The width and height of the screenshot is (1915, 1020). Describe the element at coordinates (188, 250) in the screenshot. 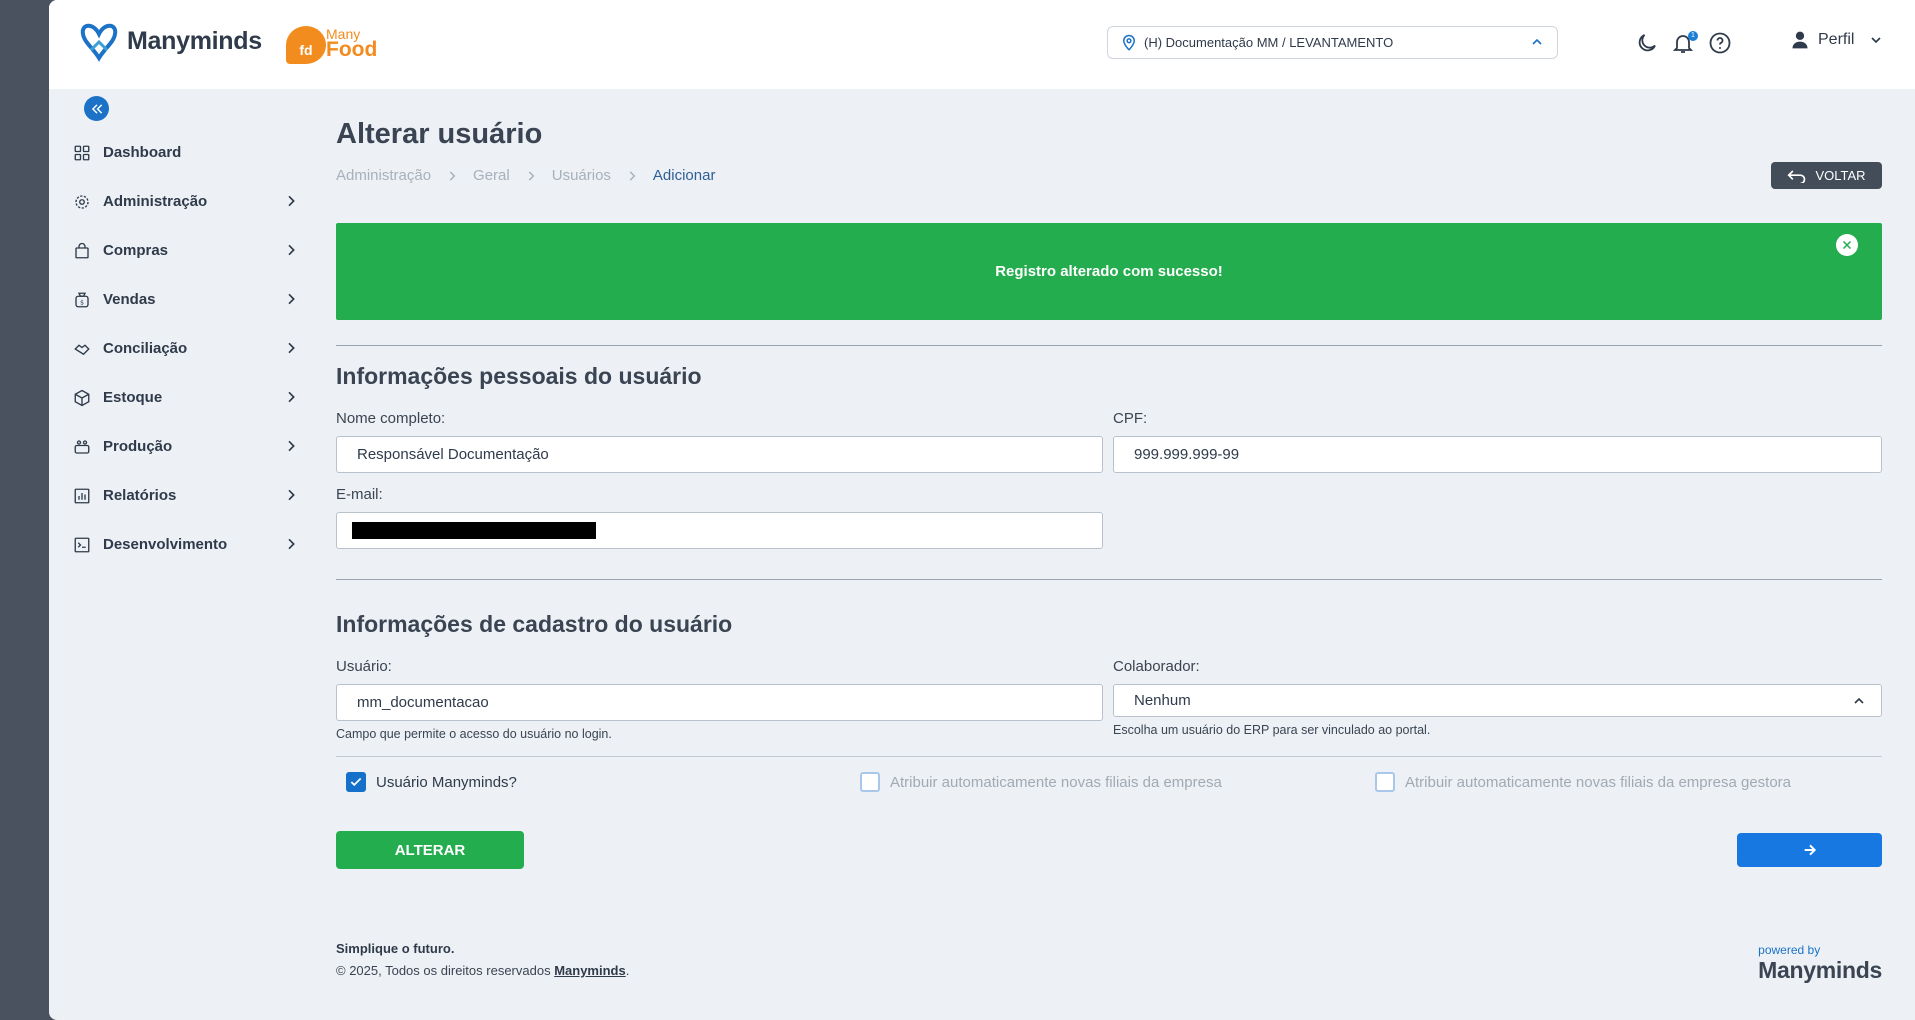

I see `sidebar-item-compras: Compras` at that location.